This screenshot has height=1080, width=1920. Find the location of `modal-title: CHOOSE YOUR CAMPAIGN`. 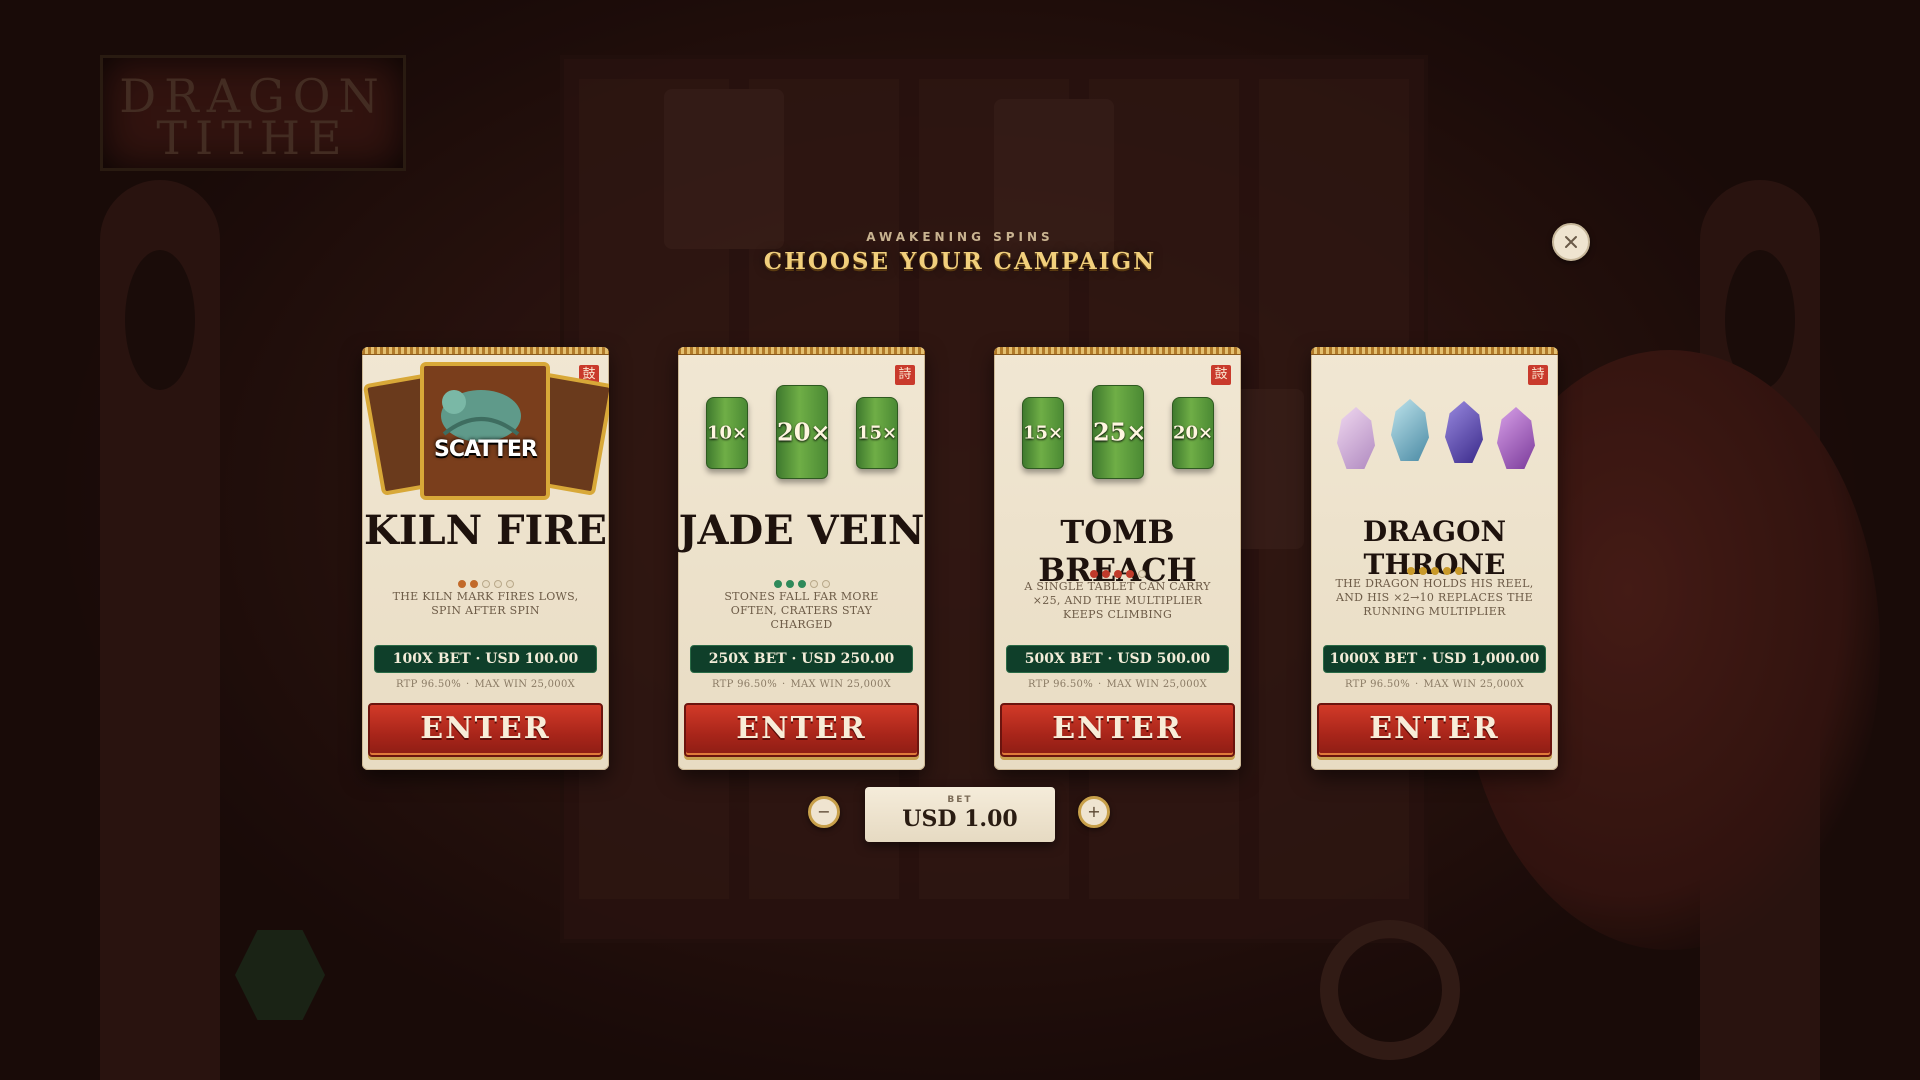

modal-title: CHOOSE YOUR CAMPAIGN is located at coordinates (960, 261).